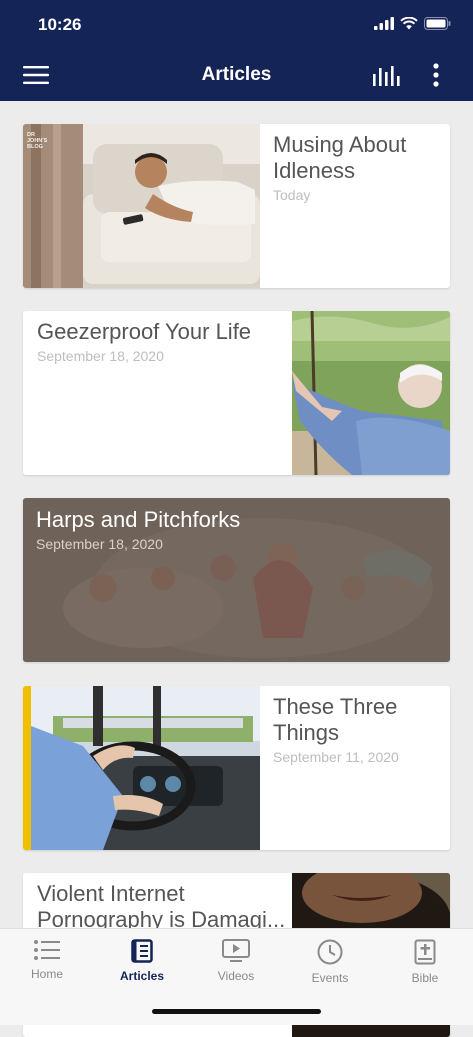  Describe the element at coordinates (60, 24) in the screenshot. I see `status-time: 10:26` at that location.